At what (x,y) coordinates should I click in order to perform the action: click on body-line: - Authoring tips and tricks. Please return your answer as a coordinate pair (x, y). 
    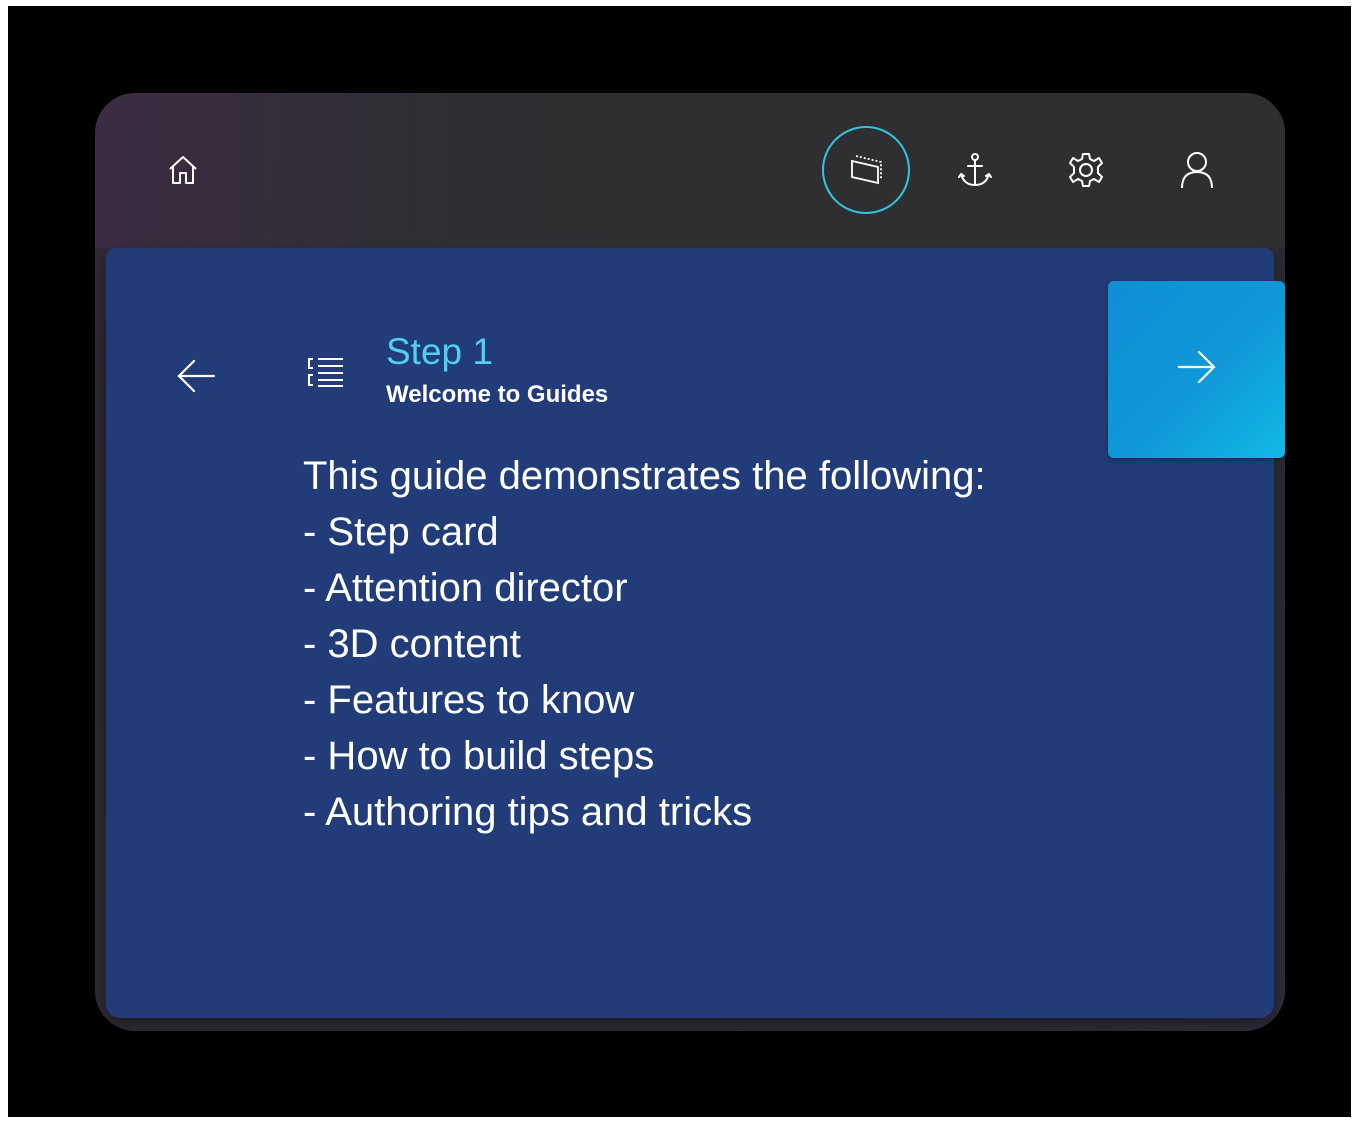
    Looking at the image, I should click on (528, 812).